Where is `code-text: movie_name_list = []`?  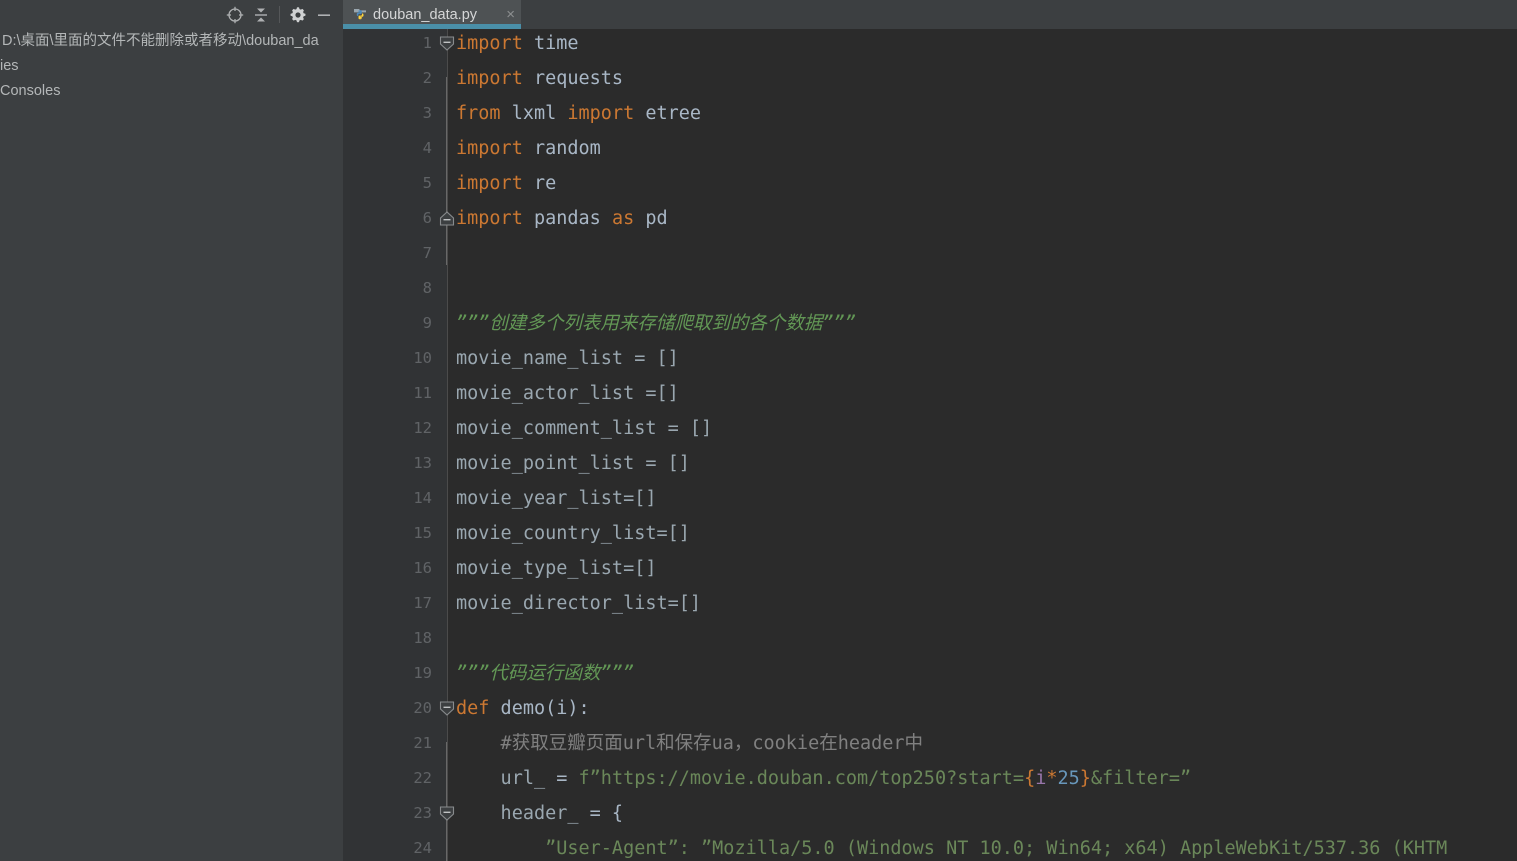 code-text: movie_name_list = [] is located at coordinates (567, 358).